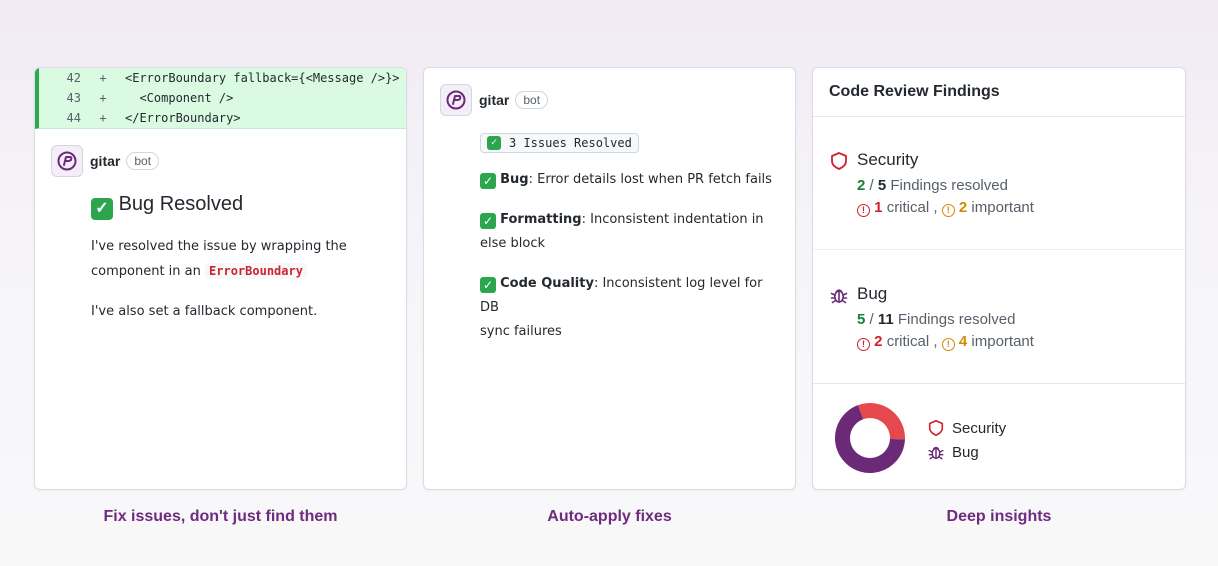 This screenshot has height=566, width=1218. I want to click on diff-line: 44 + </ErrorBoundary>, so click(222, 118).